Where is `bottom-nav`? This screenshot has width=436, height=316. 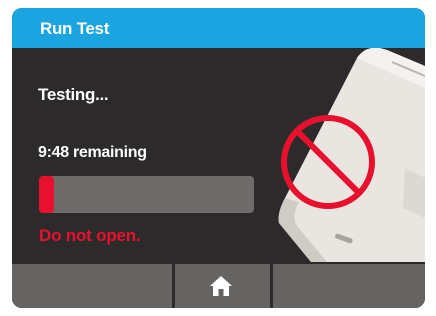
bottom-nav is located at coordinates (218, 285).